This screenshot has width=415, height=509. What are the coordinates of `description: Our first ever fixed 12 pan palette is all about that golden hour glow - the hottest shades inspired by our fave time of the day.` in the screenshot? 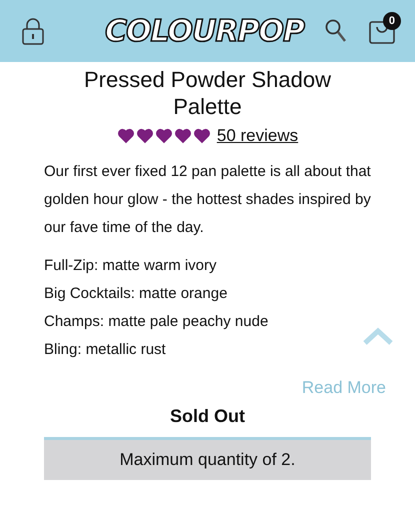 It's located at (207, 200).